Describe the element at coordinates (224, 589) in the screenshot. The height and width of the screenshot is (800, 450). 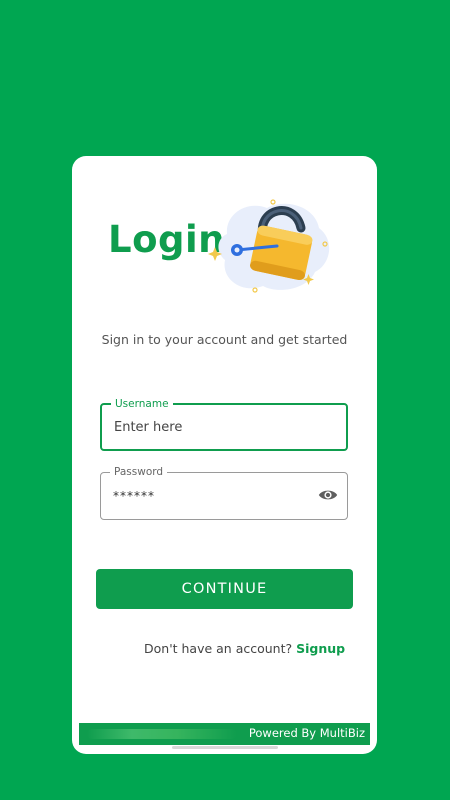
I see `continue-button: CONTINUE` at that location.